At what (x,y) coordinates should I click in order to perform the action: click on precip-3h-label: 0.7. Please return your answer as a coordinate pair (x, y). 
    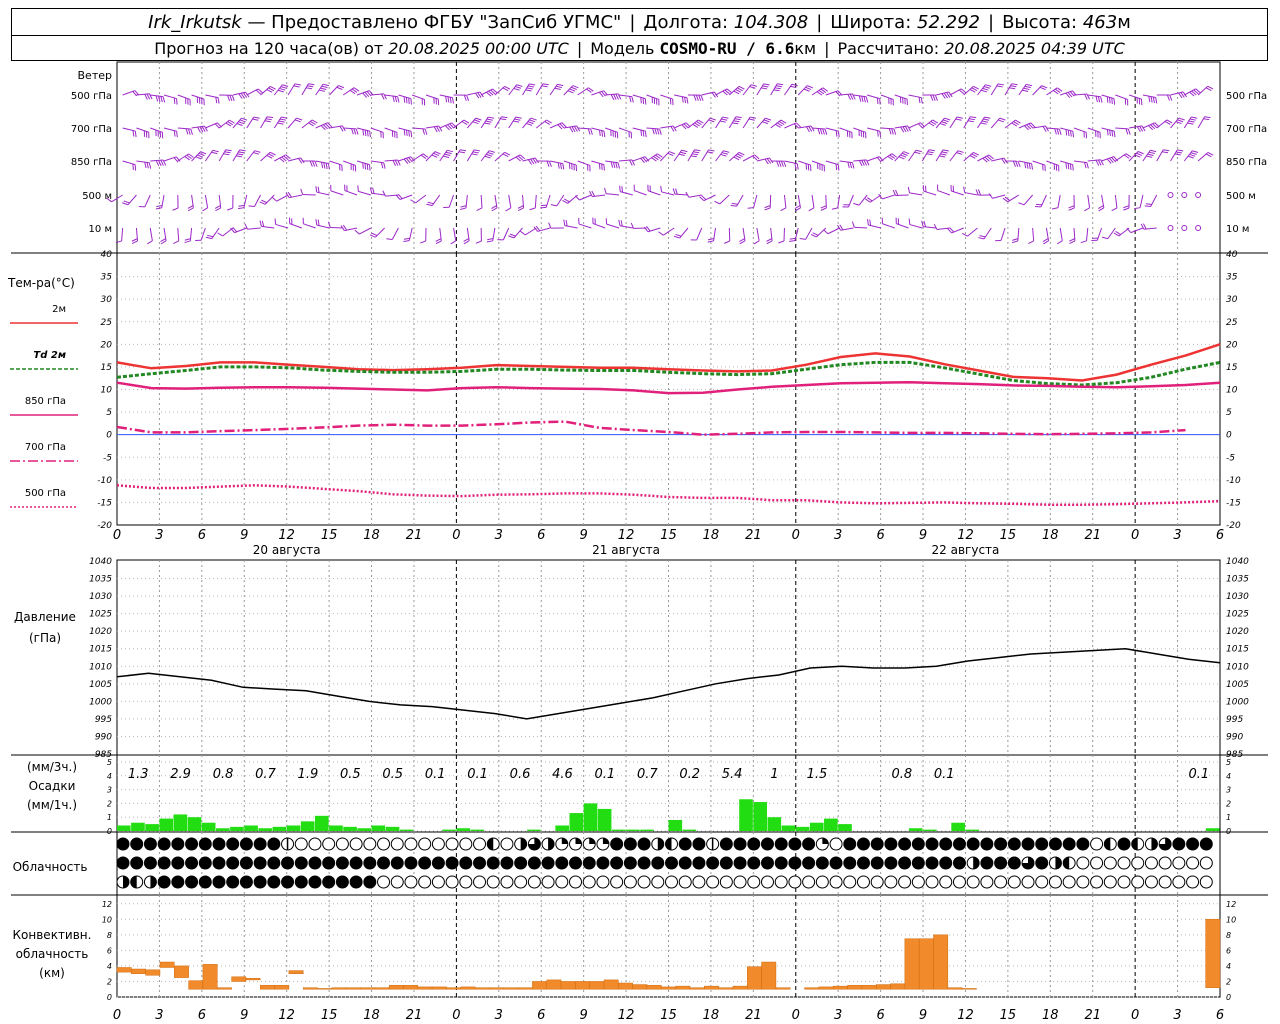
    Looking at the image, I should click on (647, 774).